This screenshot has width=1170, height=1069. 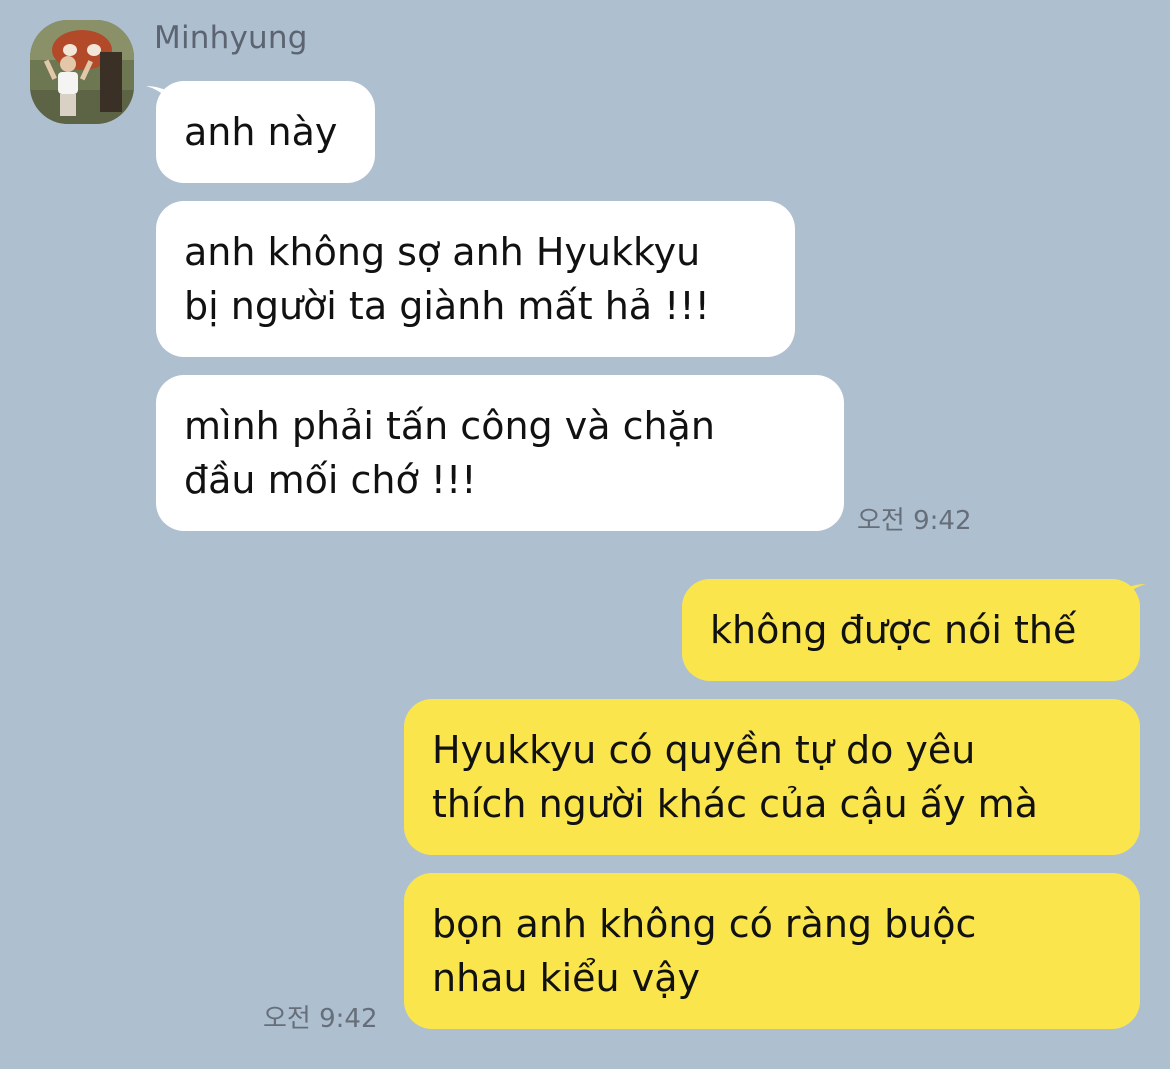 I want to click on sent-message: không được nói thế, so click(x=911, y=630).